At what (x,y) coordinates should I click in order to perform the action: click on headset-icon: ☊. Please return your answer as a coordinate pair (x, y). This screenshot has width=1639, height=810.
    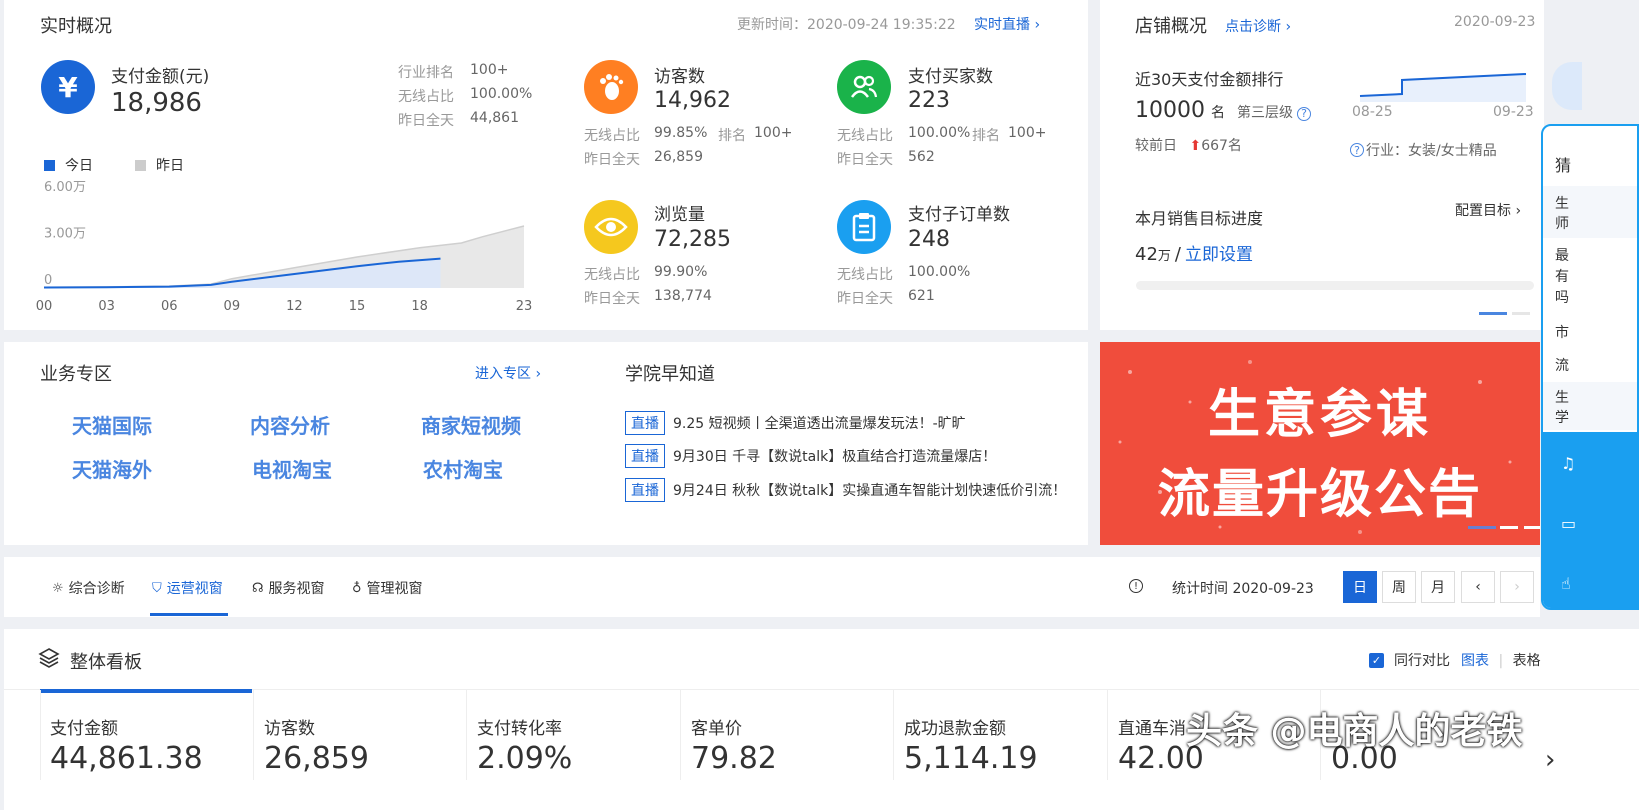
    Looking at the image, I should click on (258, 588).